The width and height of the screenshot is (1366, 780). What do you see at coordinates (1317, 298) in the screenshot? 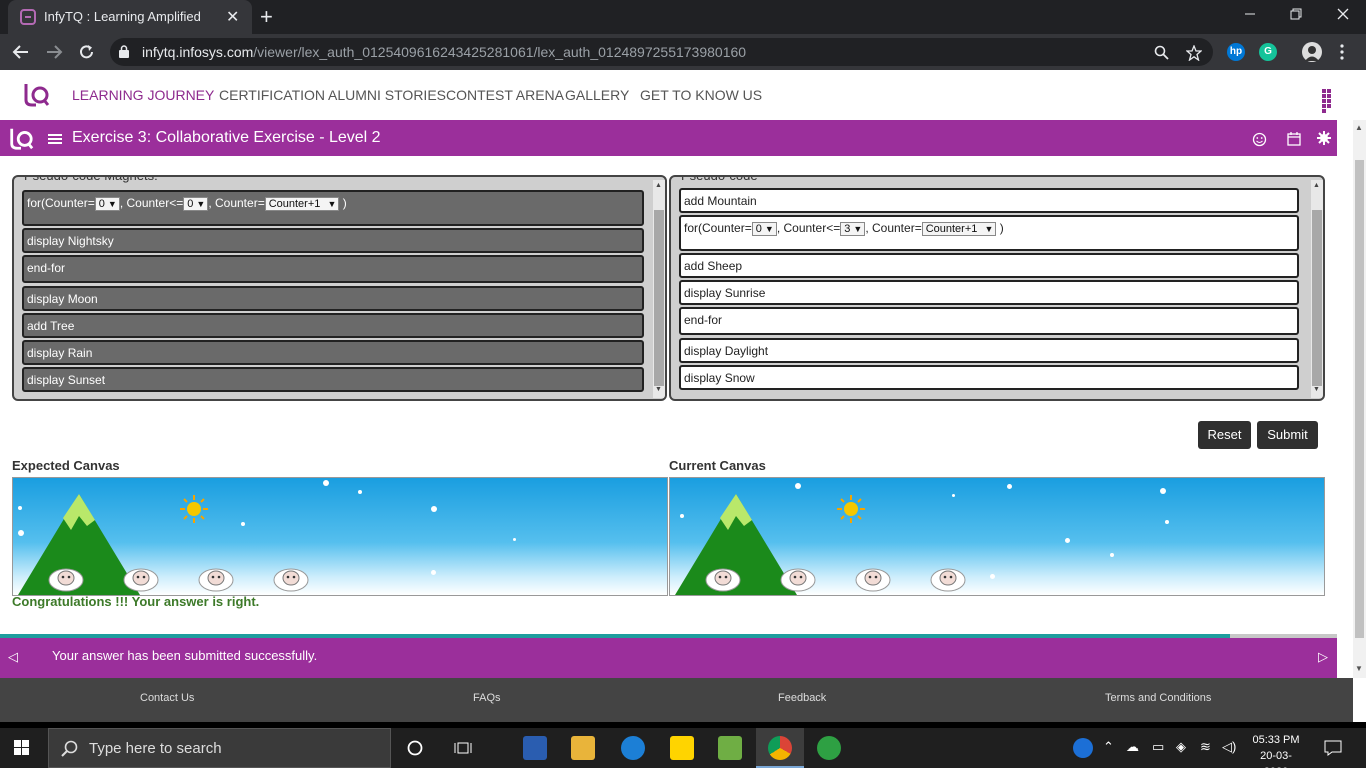
I see `pseudocode-scroll-thumb` at bounding box center [1317, 298].